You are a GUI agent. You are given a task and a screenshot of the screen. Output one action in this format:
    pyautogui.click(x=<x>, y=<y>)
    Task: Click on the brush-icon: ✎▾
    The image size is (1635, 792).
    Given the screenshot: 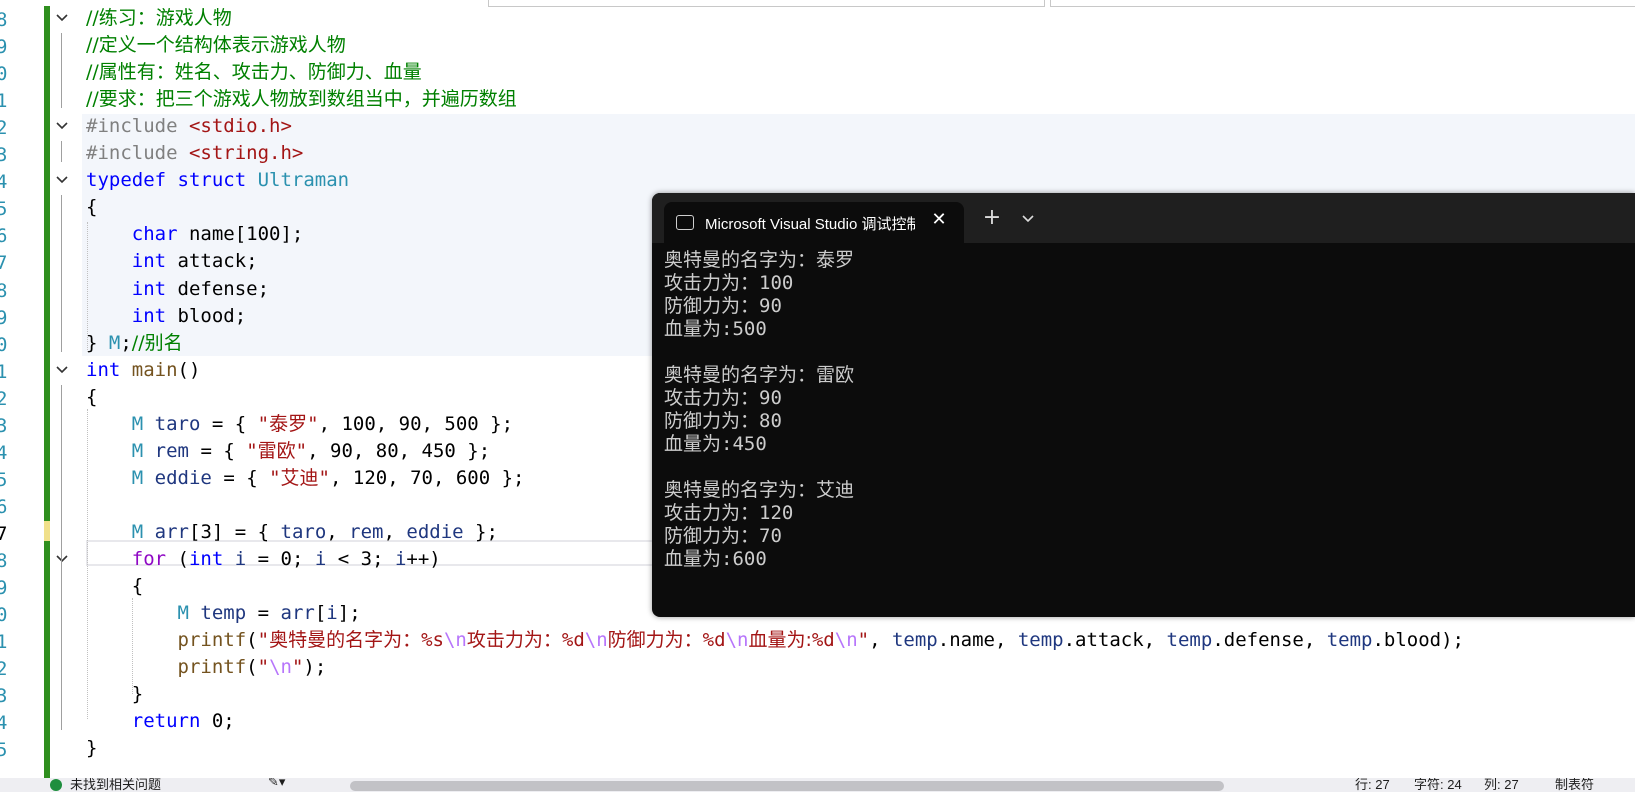 What is the action you would take?
    pyautogui.click(x=276, y=784)
    